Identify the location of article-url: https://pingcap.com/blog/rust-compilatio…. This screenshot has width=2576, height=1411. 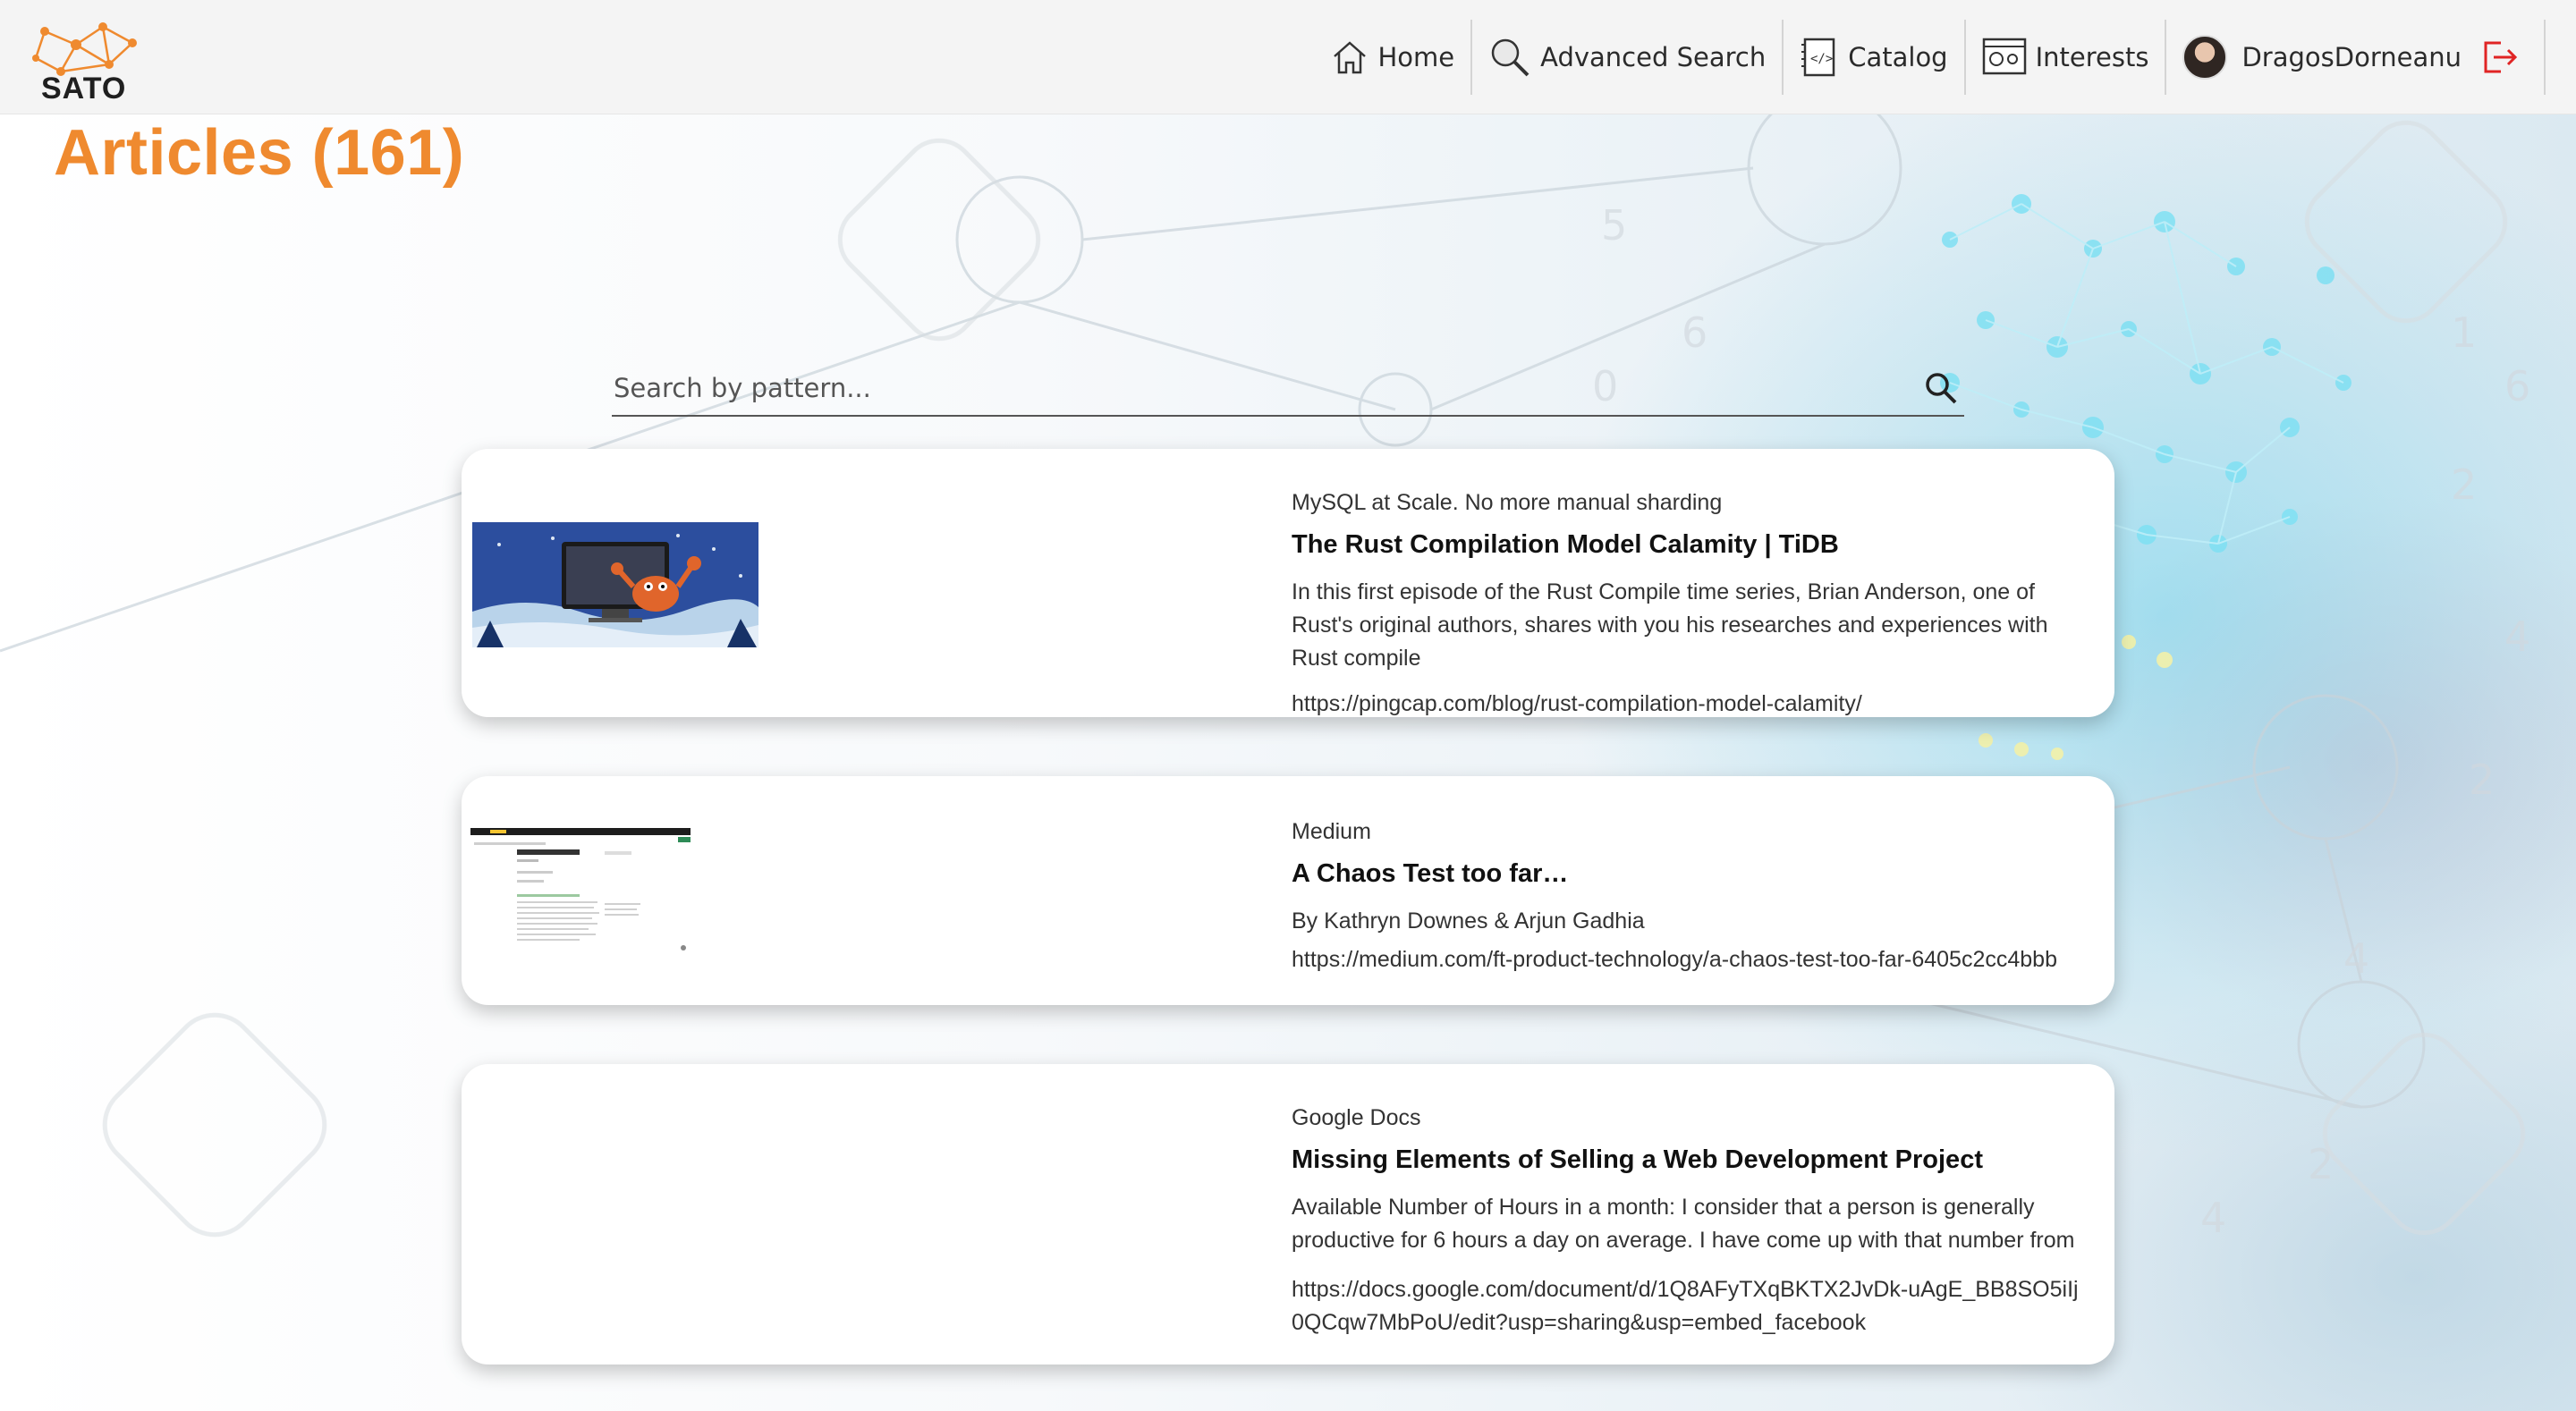
(1687, 705).